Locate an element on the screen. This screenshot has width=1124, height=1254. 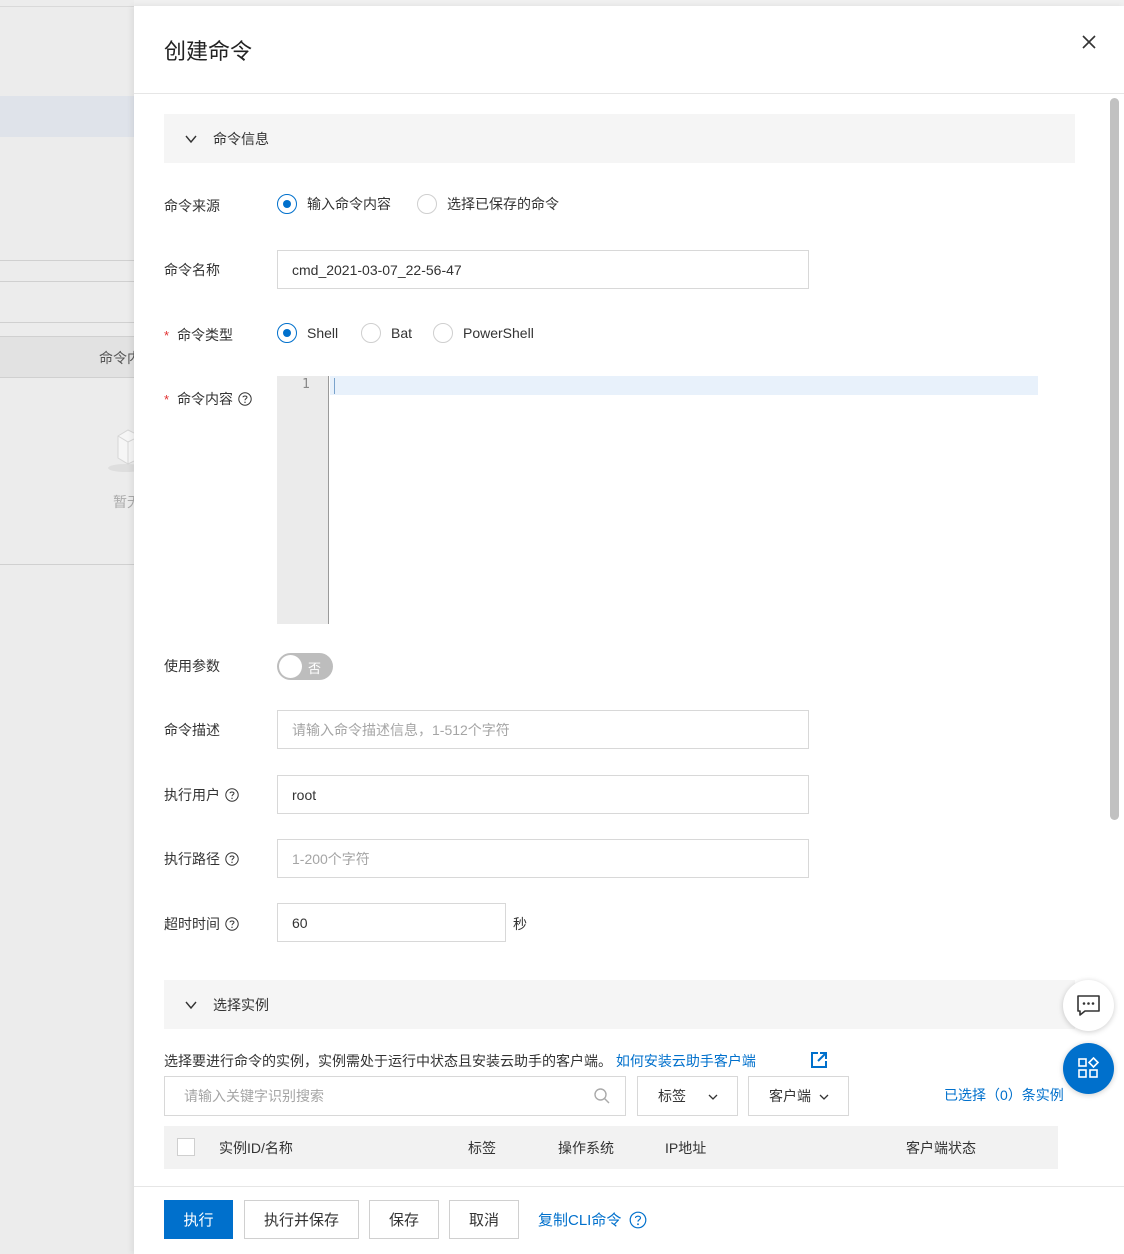
column-instance-id: 实例ID/名称 is located at coordinates (256, 1148).